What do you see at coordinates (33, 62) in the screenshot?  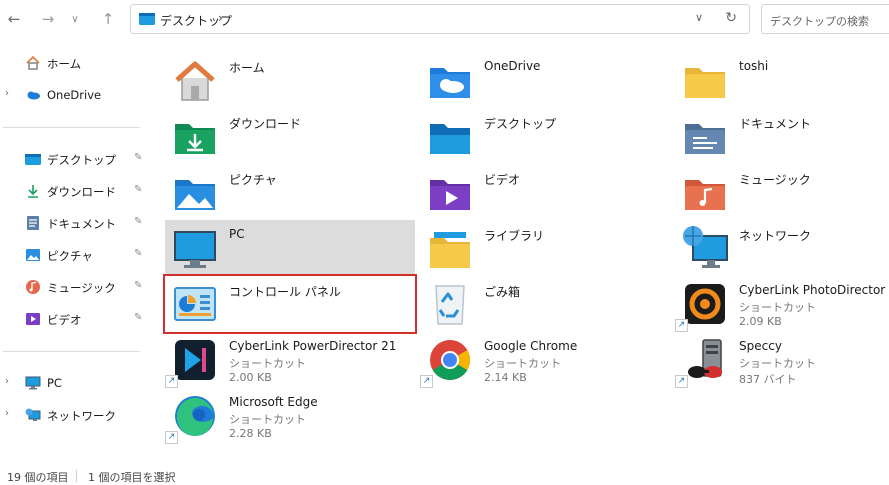 I see `home-icon` at bounding box center [33, 62].